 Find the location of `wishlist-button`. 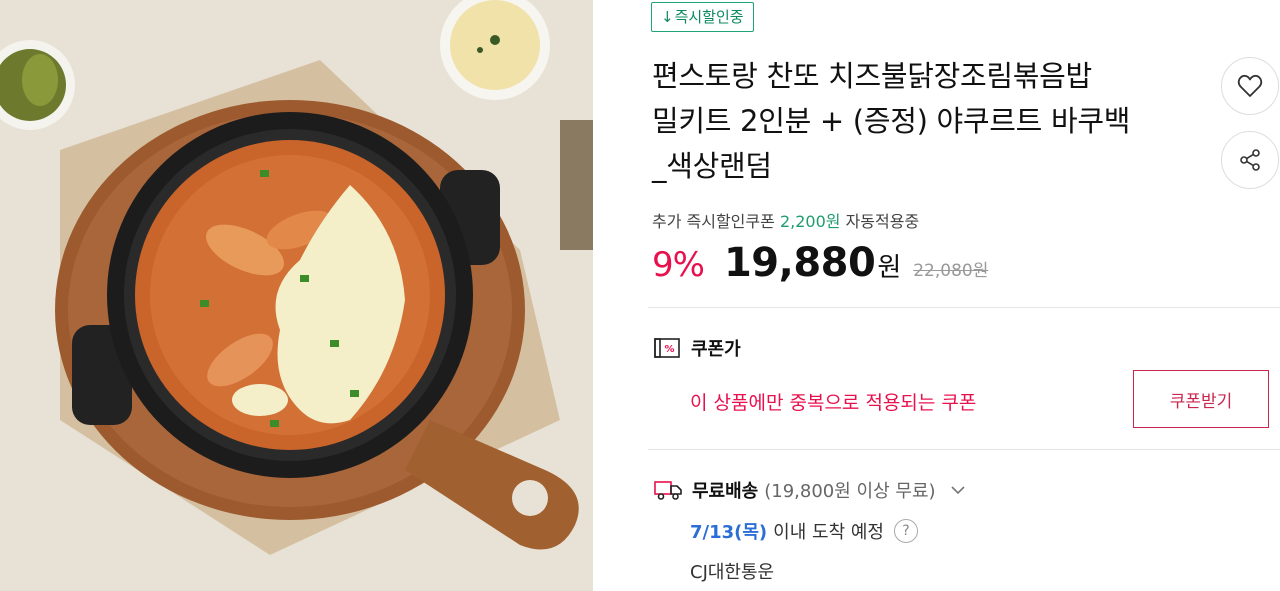

wishlist-button is located at coordinates (1250, 86).